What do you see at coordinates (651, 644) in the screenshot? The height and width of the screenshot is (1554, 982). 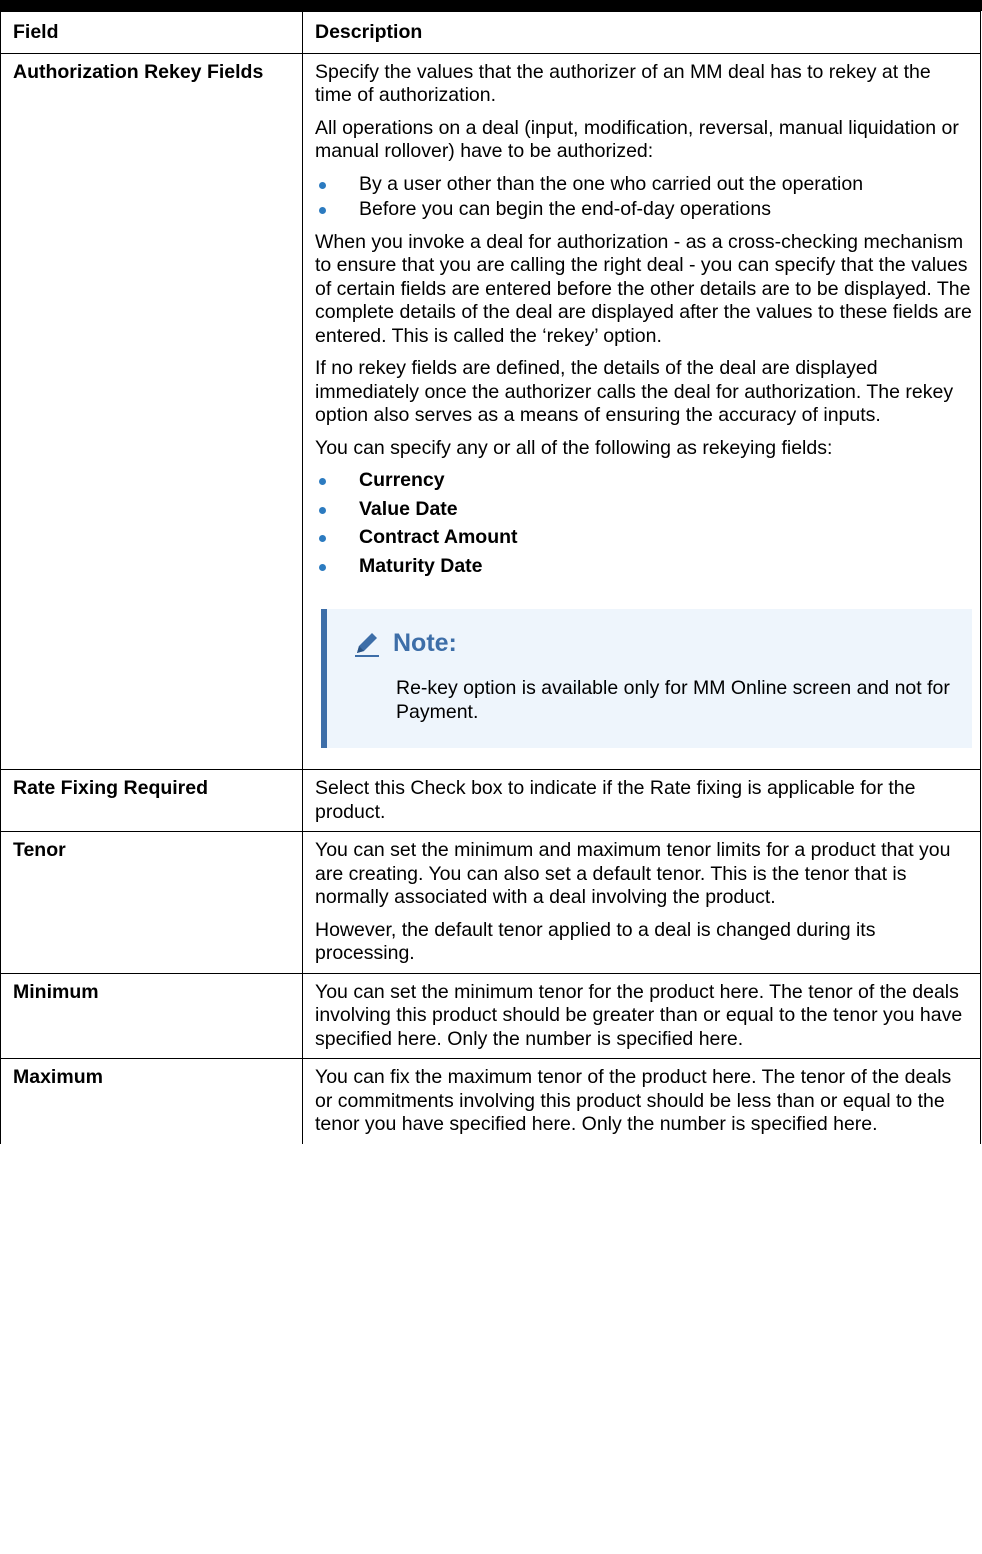 I see `note-header: Note:` at bounding box center [651, 644].